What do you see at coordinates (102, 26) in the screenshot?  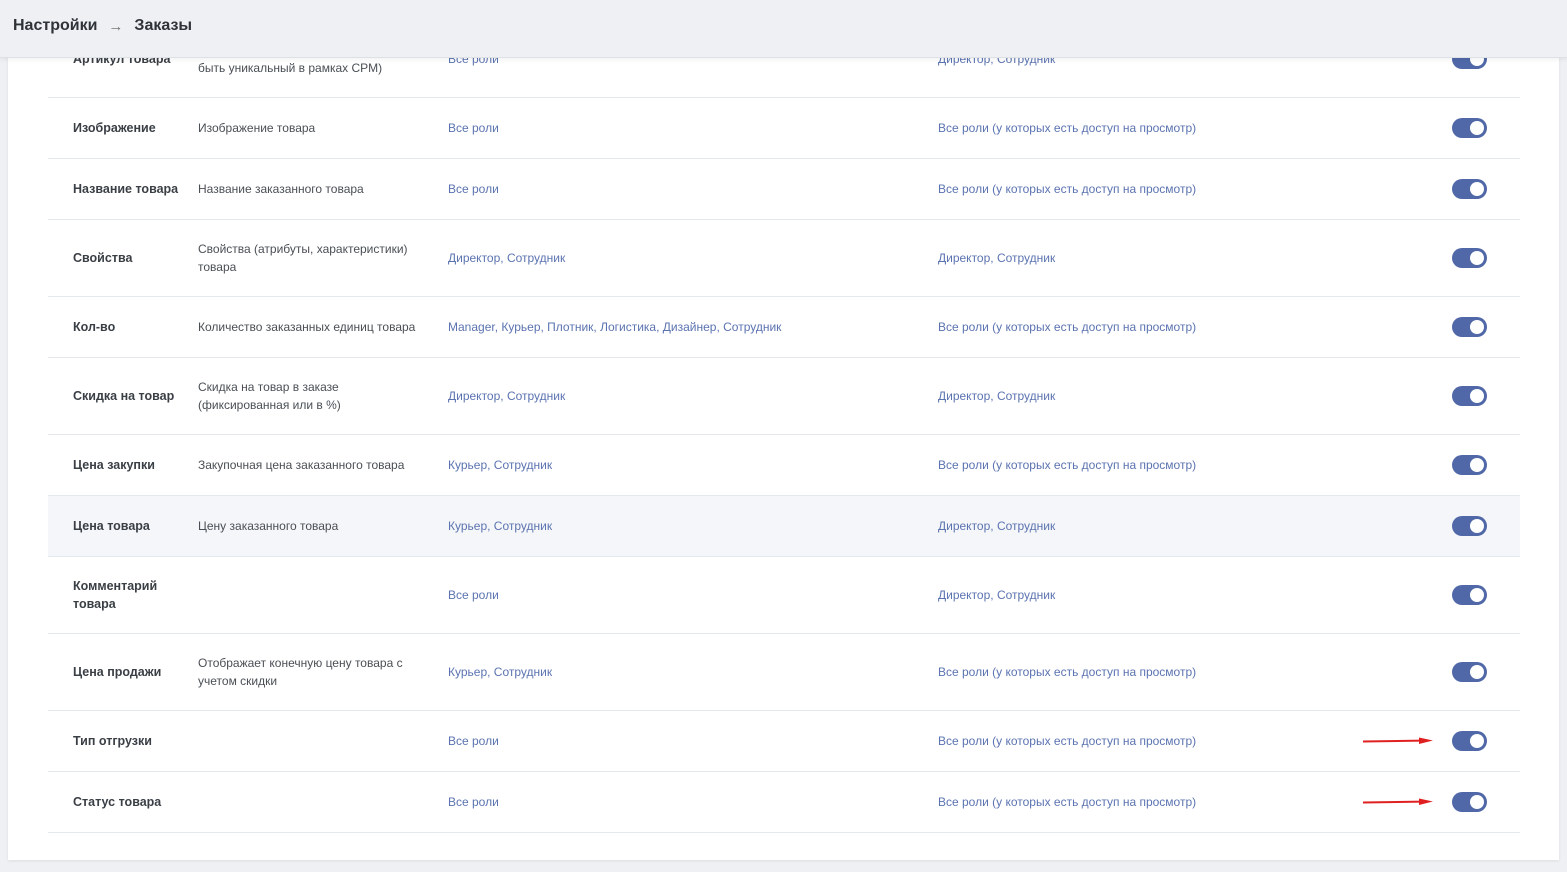 I see `breadcrumb: Настройки → Заказы` at bounding box center [102, 26].